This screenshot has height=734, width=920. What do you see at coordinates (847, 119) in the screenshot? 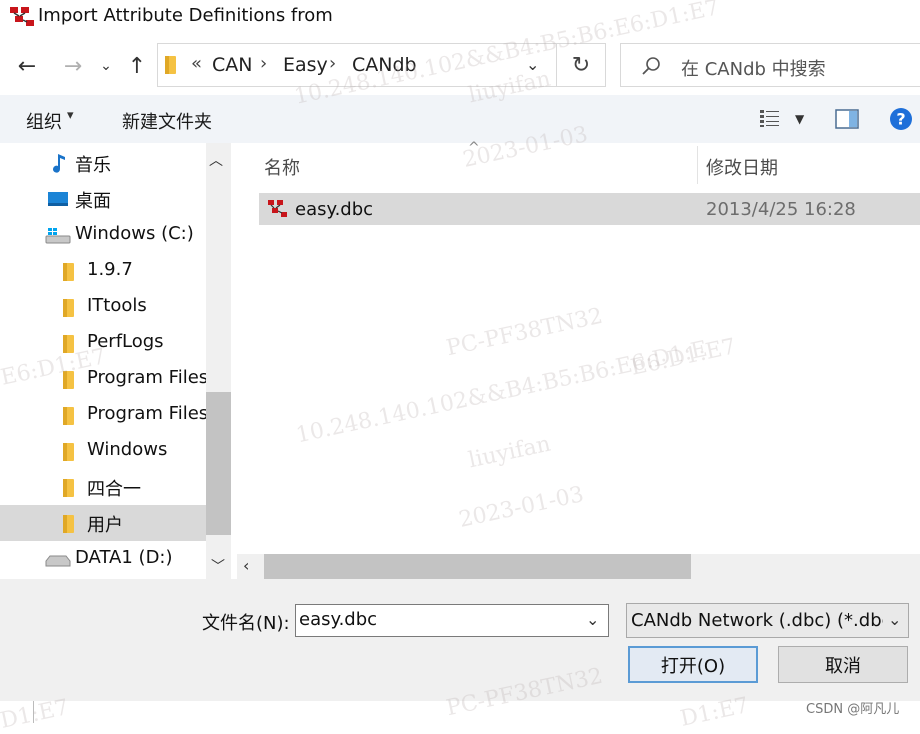
I see `preview-pane-icon` at bounding box center [847, 119].